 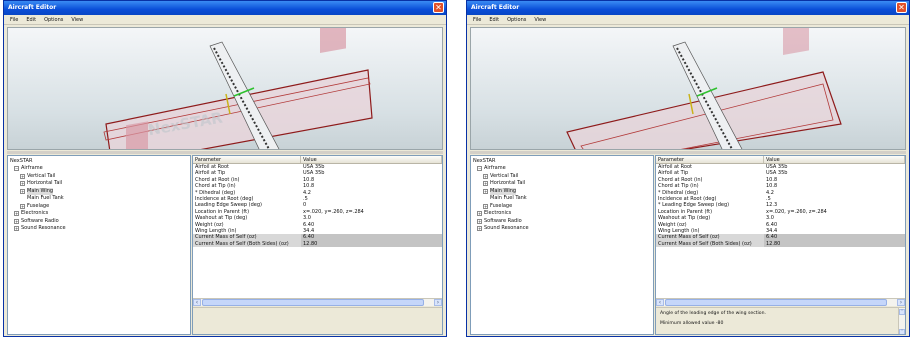 What do you see at coordinates (43, 228) in the screenshot?
I see `tree-item-label: Sound Resonance` at bounding box center [43, 228].